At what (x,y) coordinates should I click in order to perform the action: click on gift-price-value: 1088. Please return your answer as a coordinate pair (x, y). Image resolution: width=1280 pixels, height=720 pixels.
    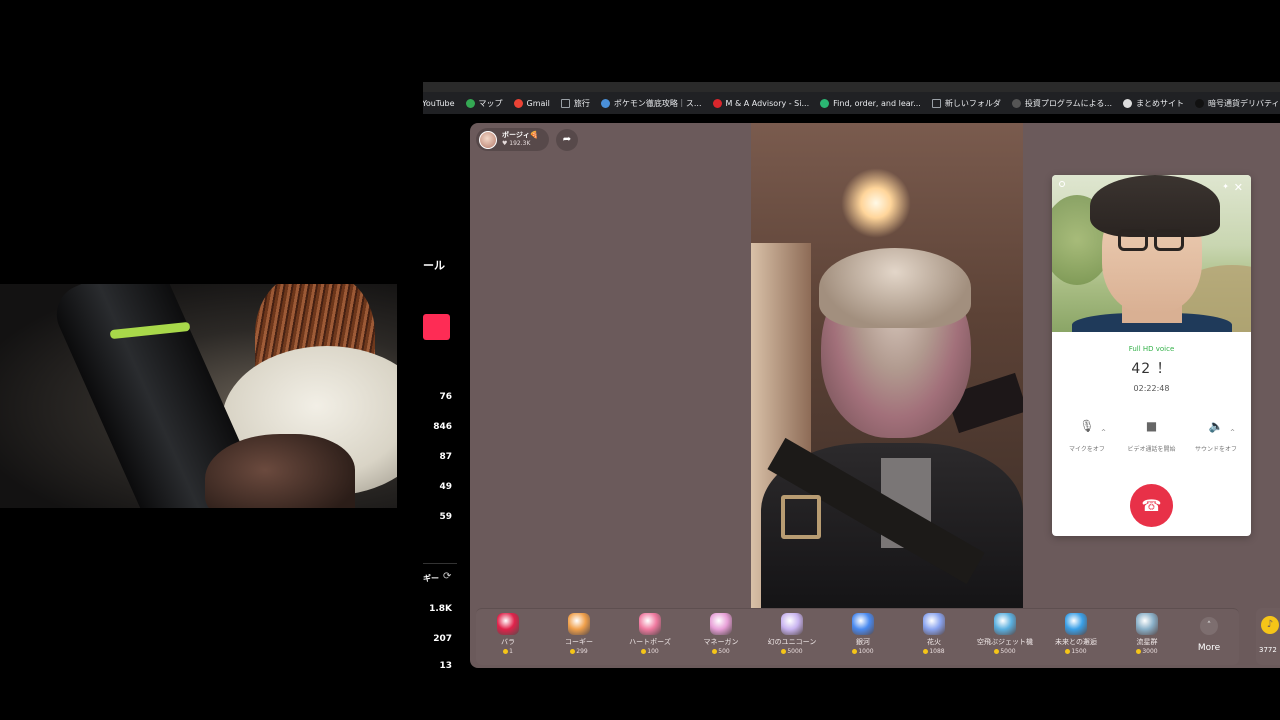
    Looking at the image, I should click on (937, 651).